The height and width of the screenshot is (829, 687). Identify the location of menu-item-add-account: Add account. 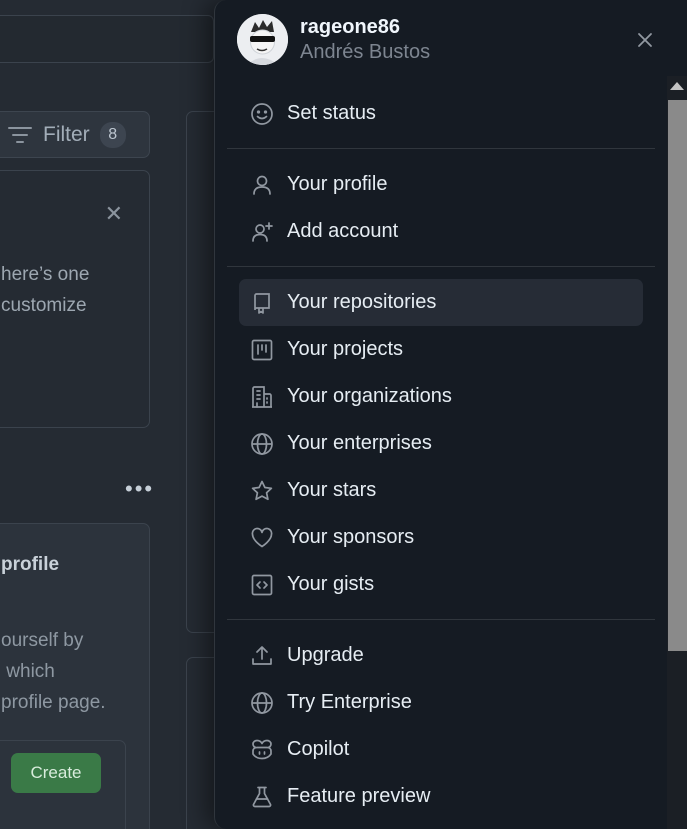
(441, 231).